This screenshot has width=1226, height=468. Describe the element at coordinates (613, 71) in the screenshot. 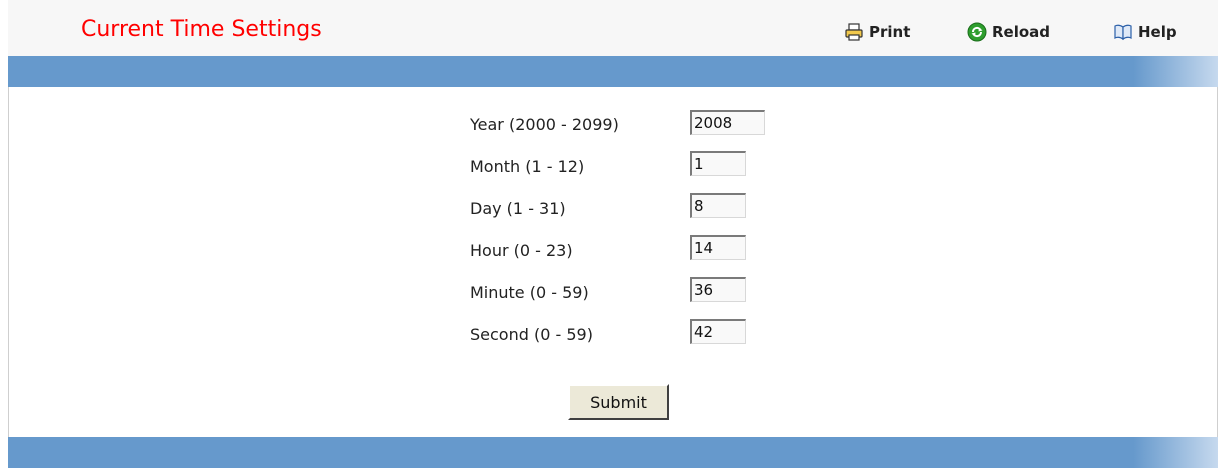

I see `top-divider-bar` at that location.